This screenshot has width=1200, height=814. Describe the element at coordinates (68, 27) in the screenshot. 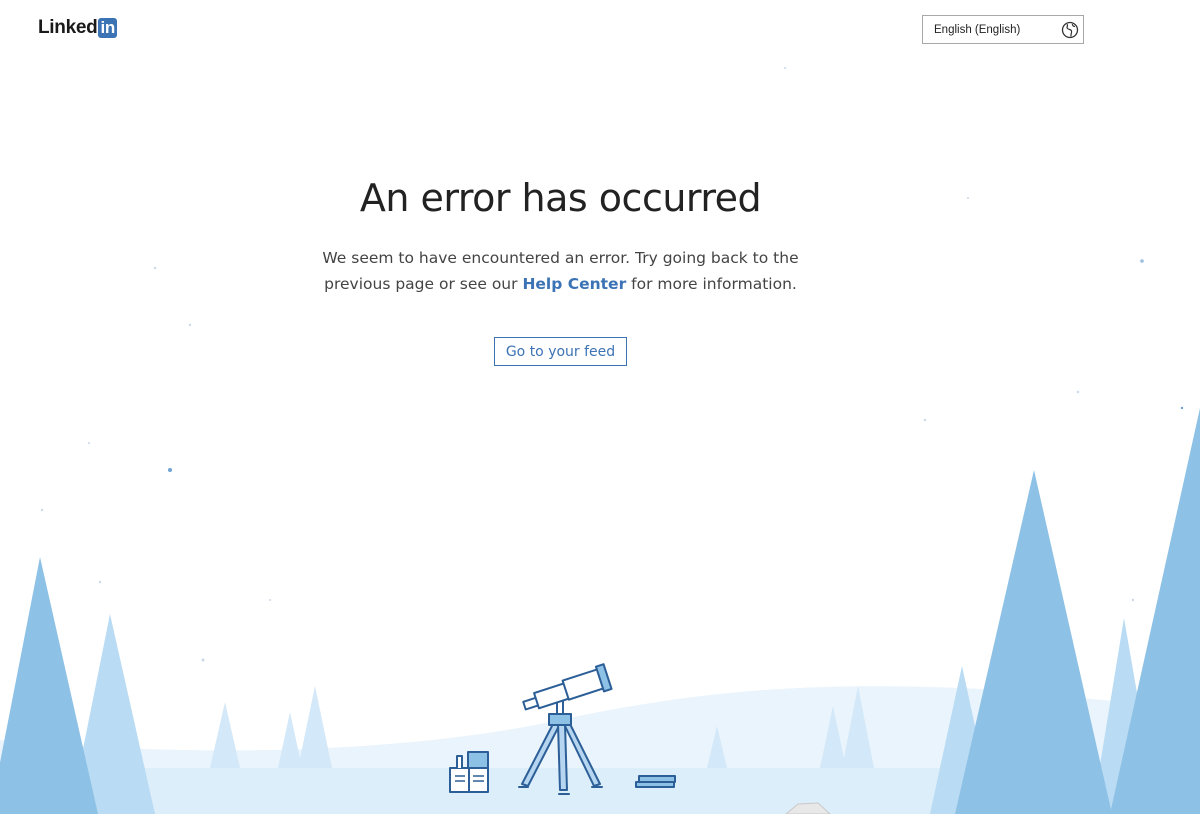

I see `logo-text: Linked` at that location.